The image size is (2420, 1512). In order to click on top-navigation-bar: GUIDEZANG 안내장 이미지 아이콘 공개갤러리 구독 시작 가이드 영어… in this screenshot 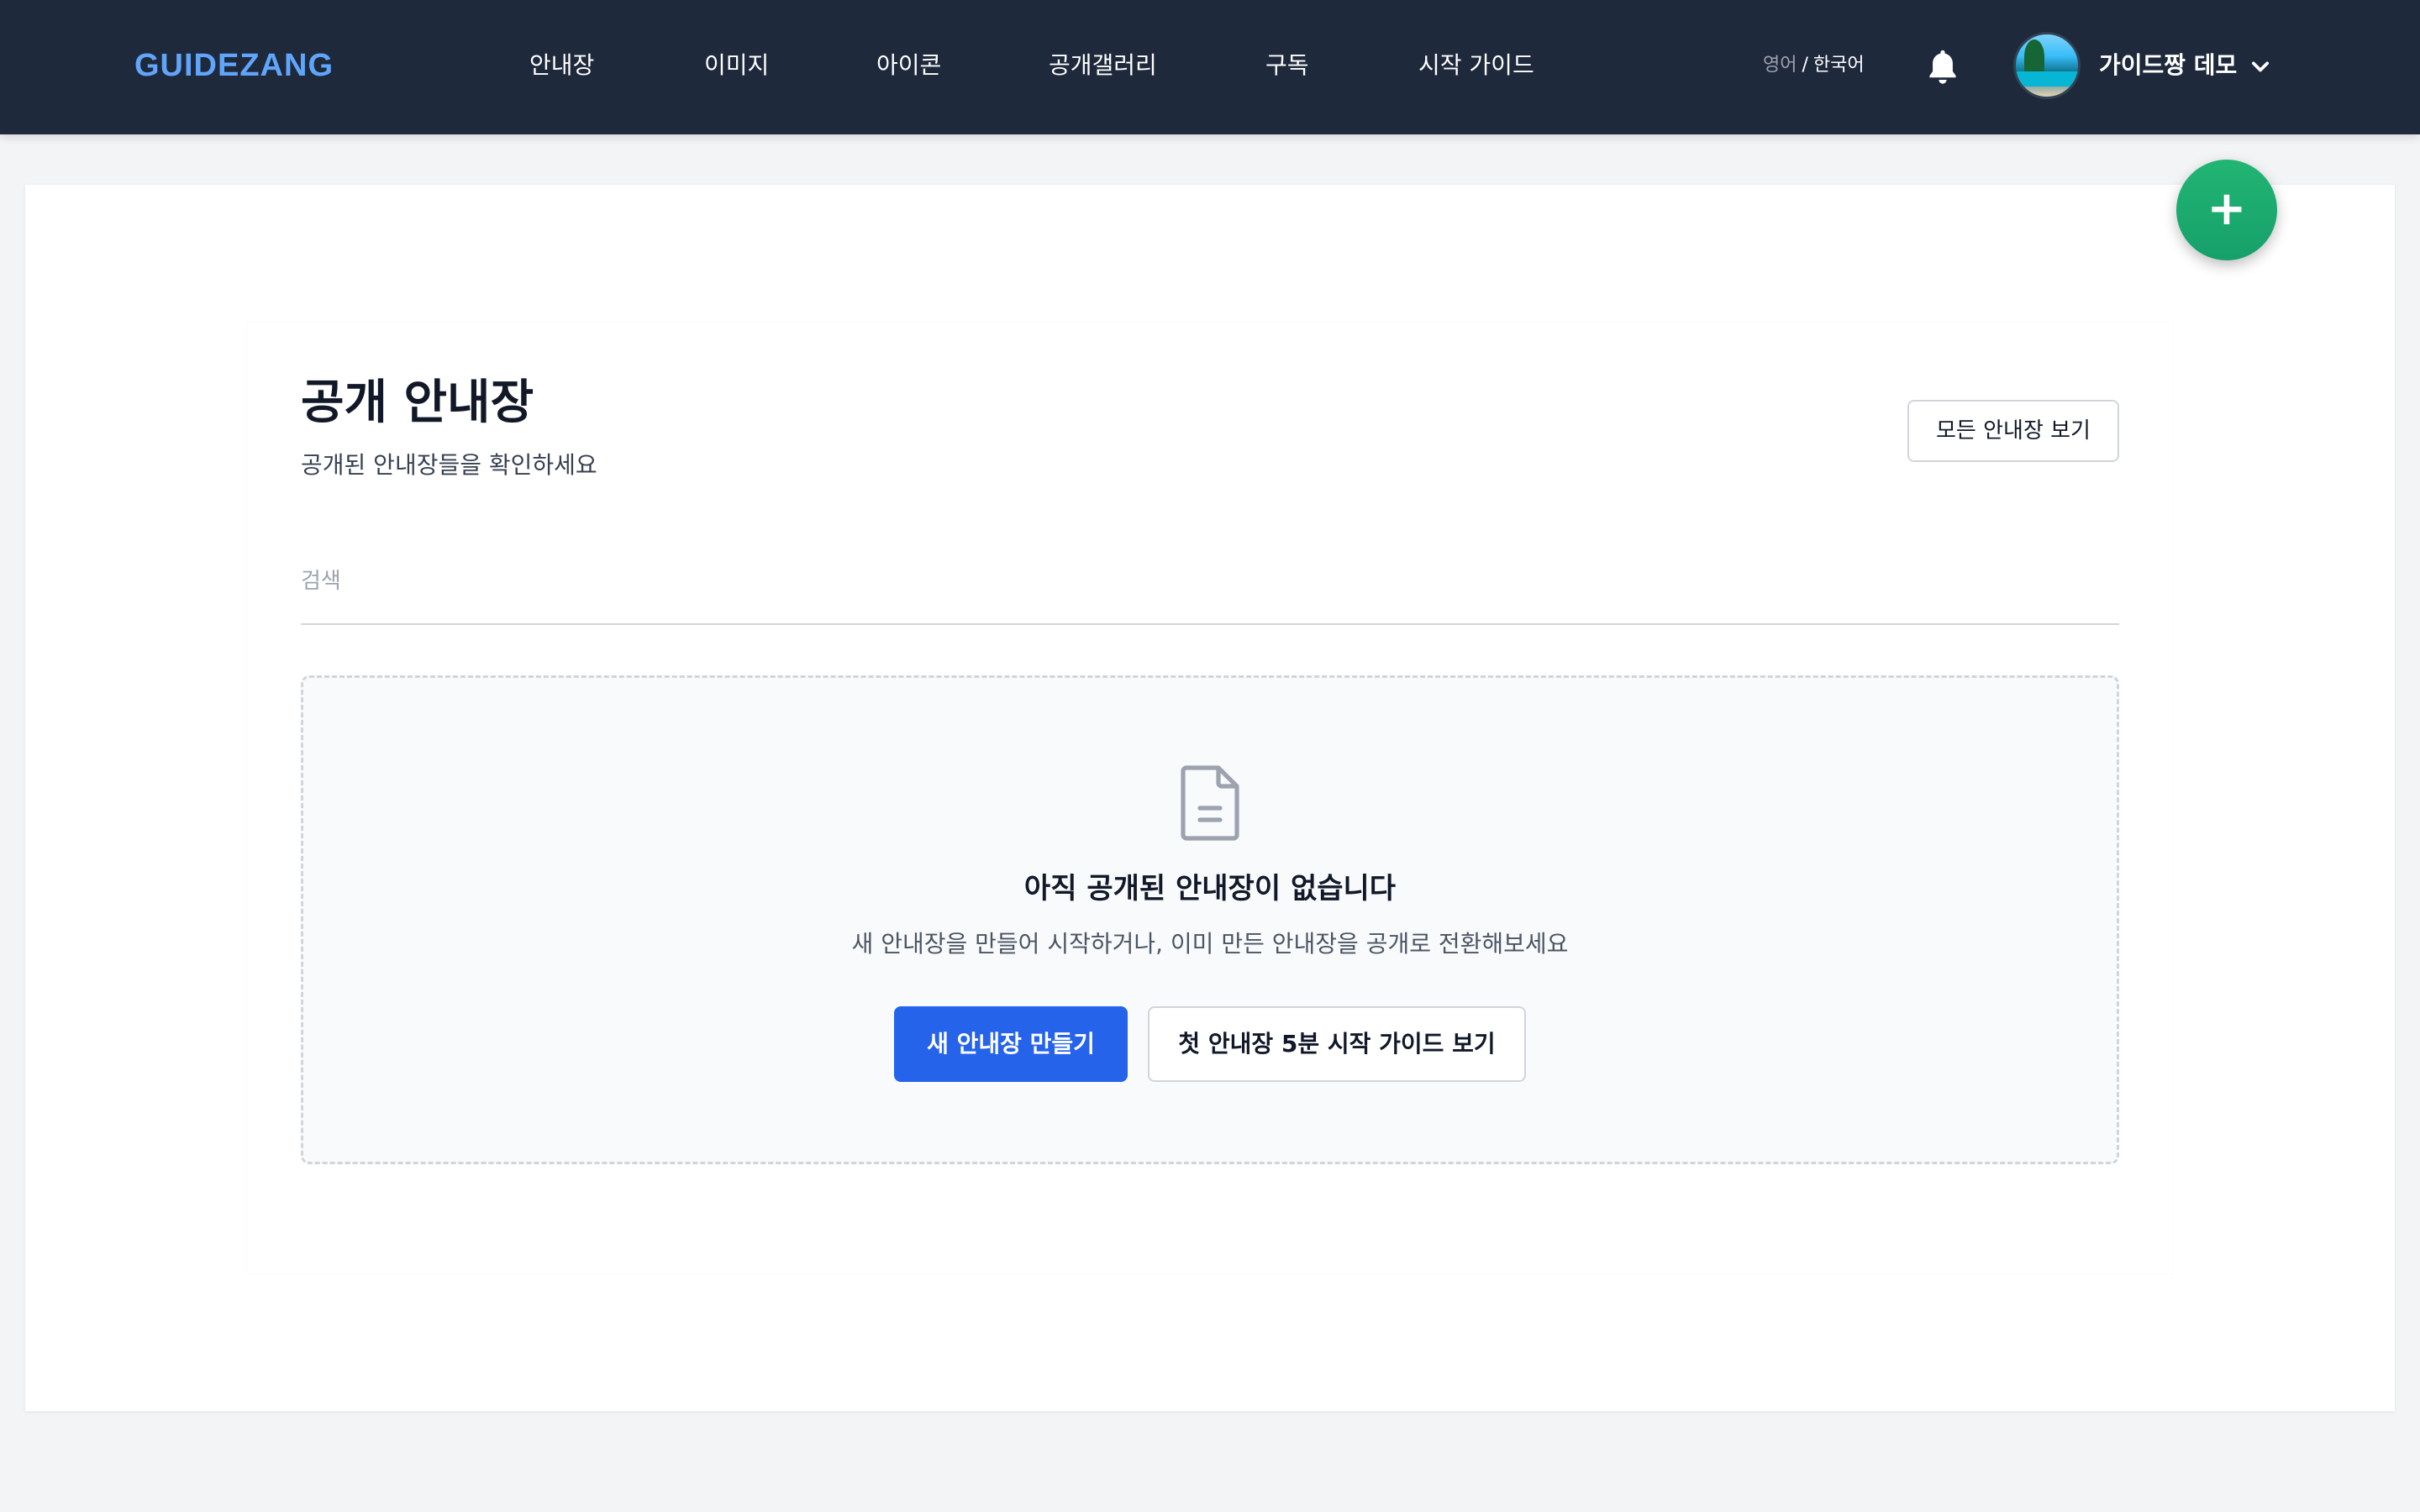, I will do `click(1210, 67)`.